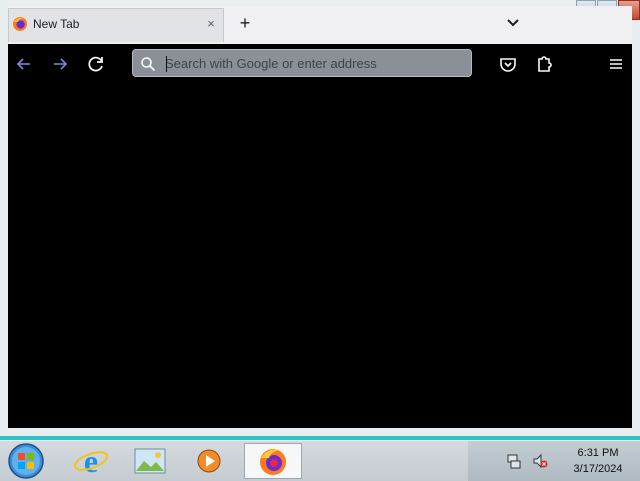  I want to click on taskbar-firefox-button, so click(273, 461).